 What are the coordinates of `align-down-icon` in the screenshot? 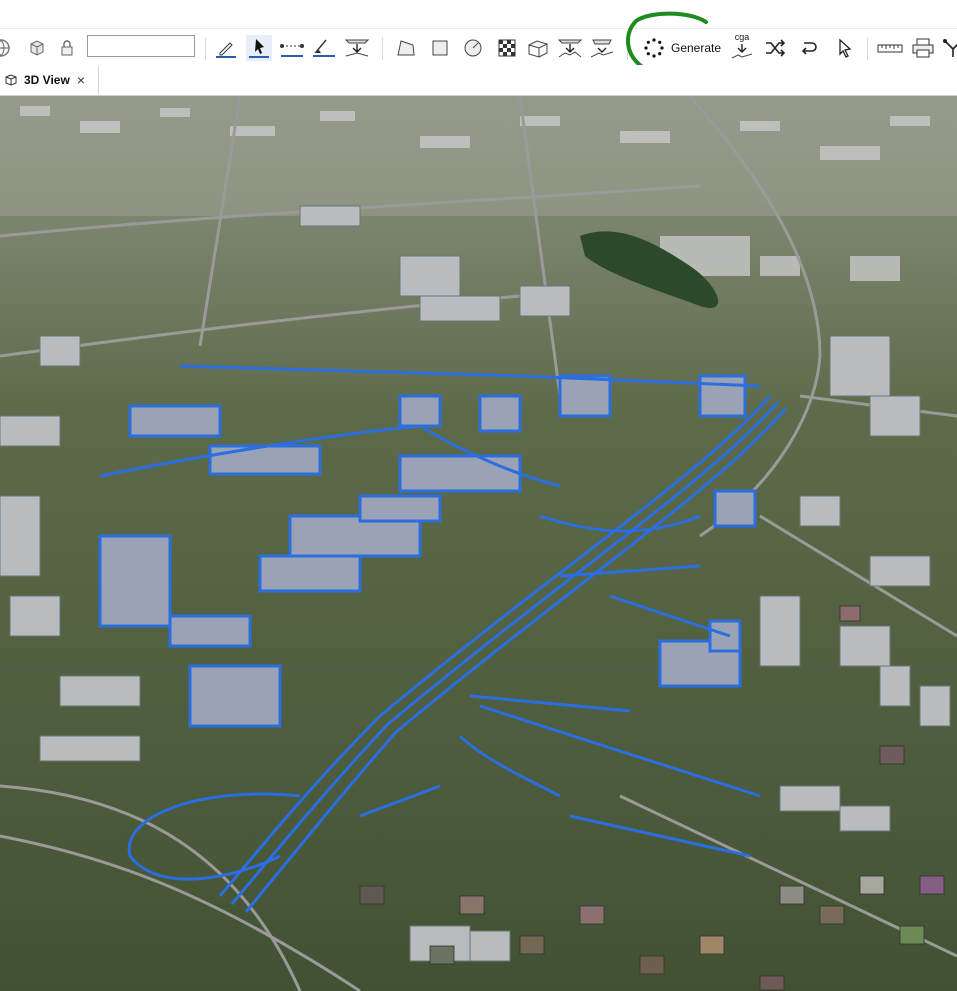 It's located at (570, 48).